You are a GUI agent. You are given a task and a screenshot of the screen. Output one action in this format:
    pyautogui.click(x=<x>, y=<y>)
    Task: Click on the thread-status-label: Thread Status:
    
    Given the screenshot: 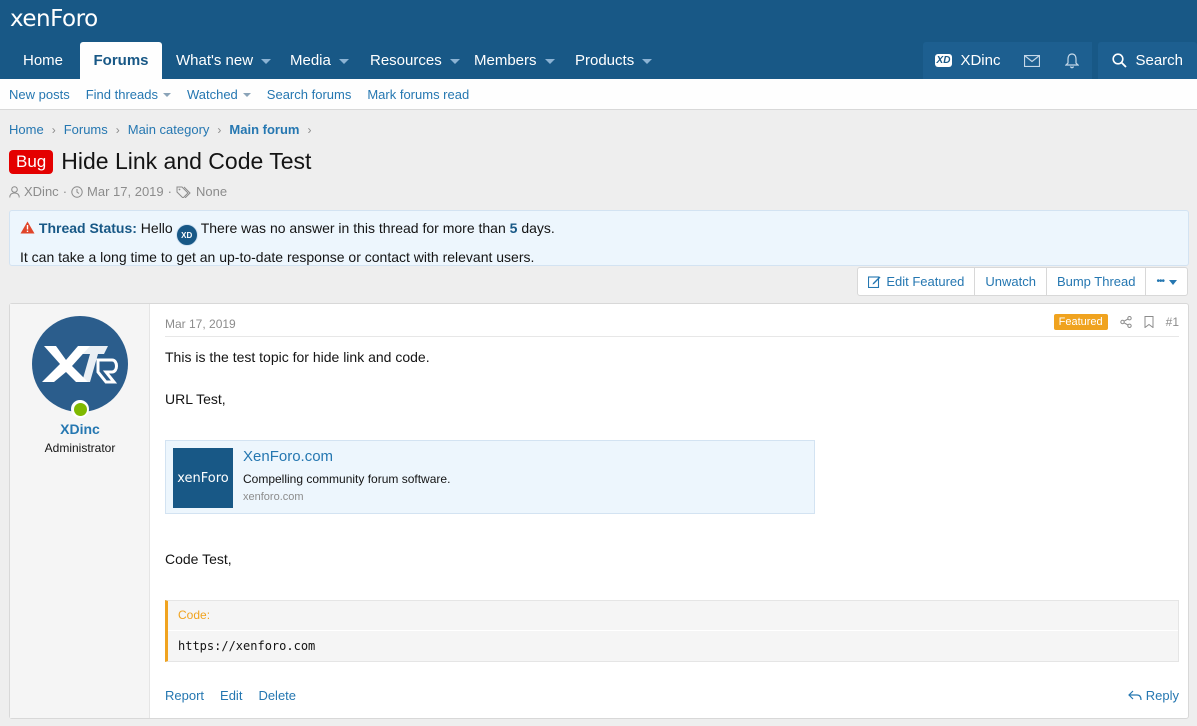 What is the action you would take?
    pyautogui.click(x=87, y=228)
    